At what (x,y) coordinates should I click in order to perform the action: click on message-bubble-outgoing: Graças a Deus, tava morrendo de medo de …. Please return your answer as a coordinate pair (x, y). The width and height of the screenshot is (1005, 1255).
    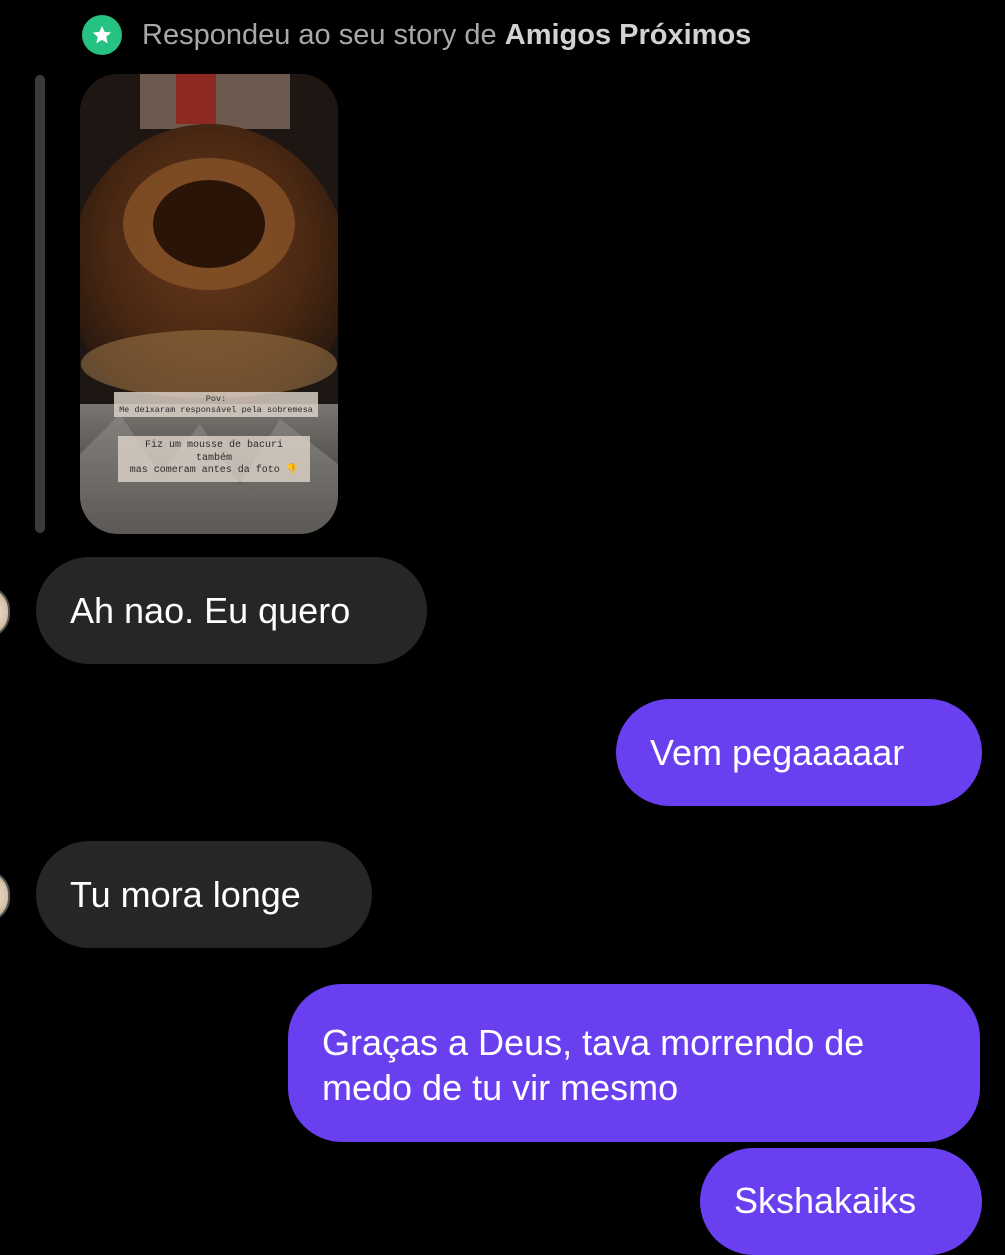
    Looking at the image, I should click on (634, 1063).